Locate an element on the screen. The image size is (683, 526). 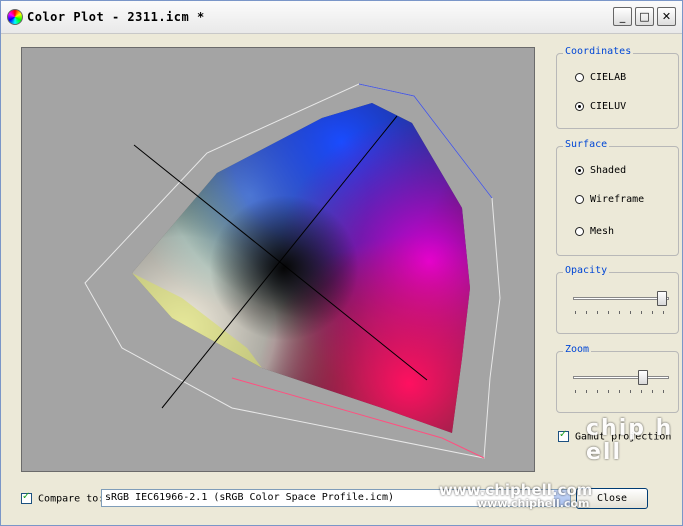
compare-to-checkbox: Compare to: is located at coordinates (63, 498).